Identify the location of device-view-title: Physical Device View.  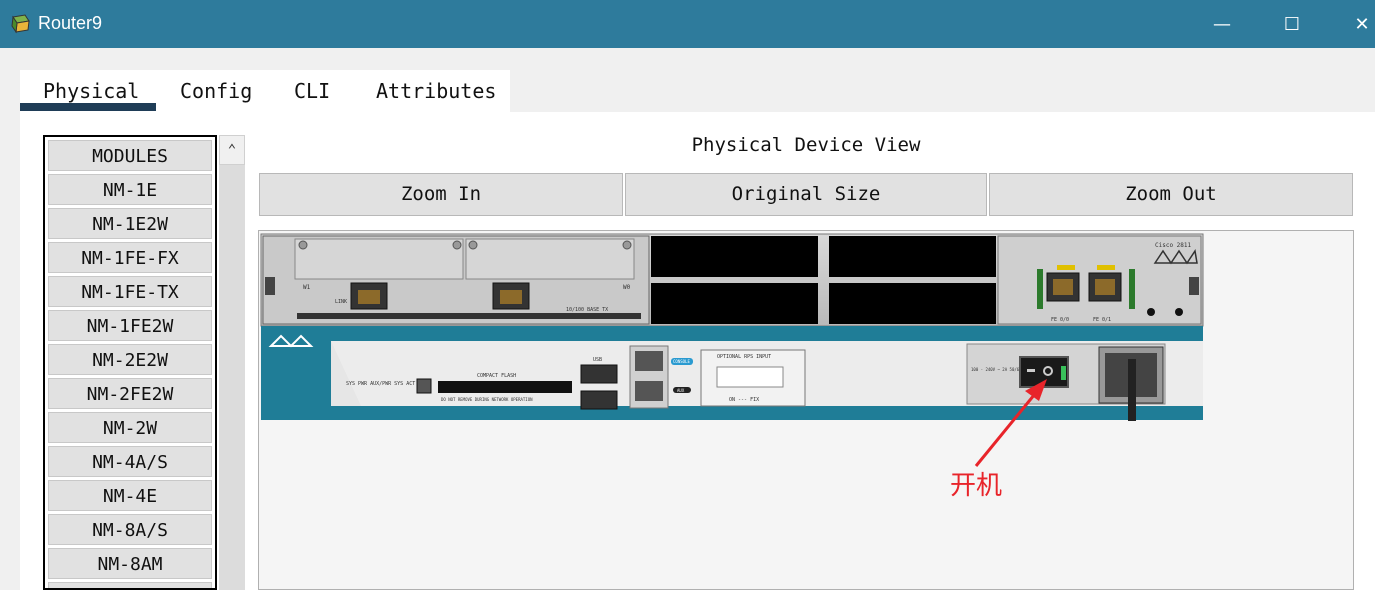
(806, 145).